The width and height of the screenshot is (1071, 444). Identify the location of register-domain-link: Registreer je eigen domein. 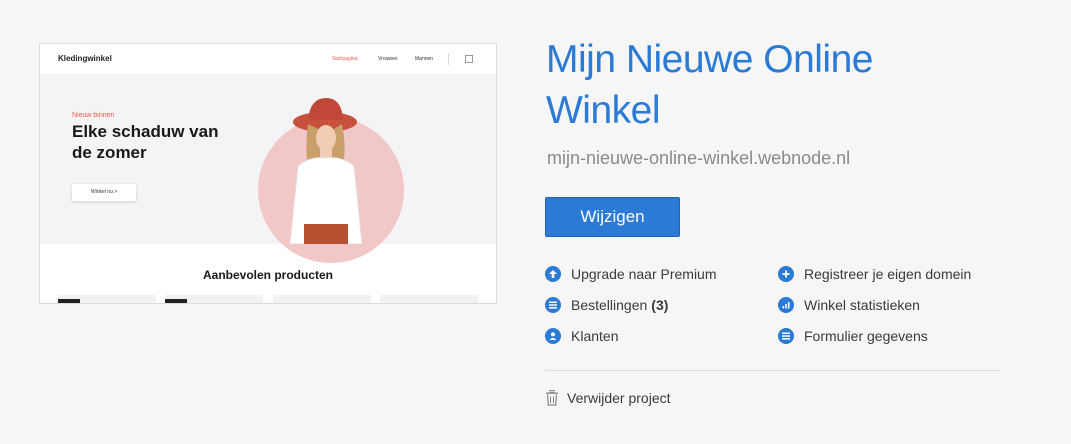
(874, 274).